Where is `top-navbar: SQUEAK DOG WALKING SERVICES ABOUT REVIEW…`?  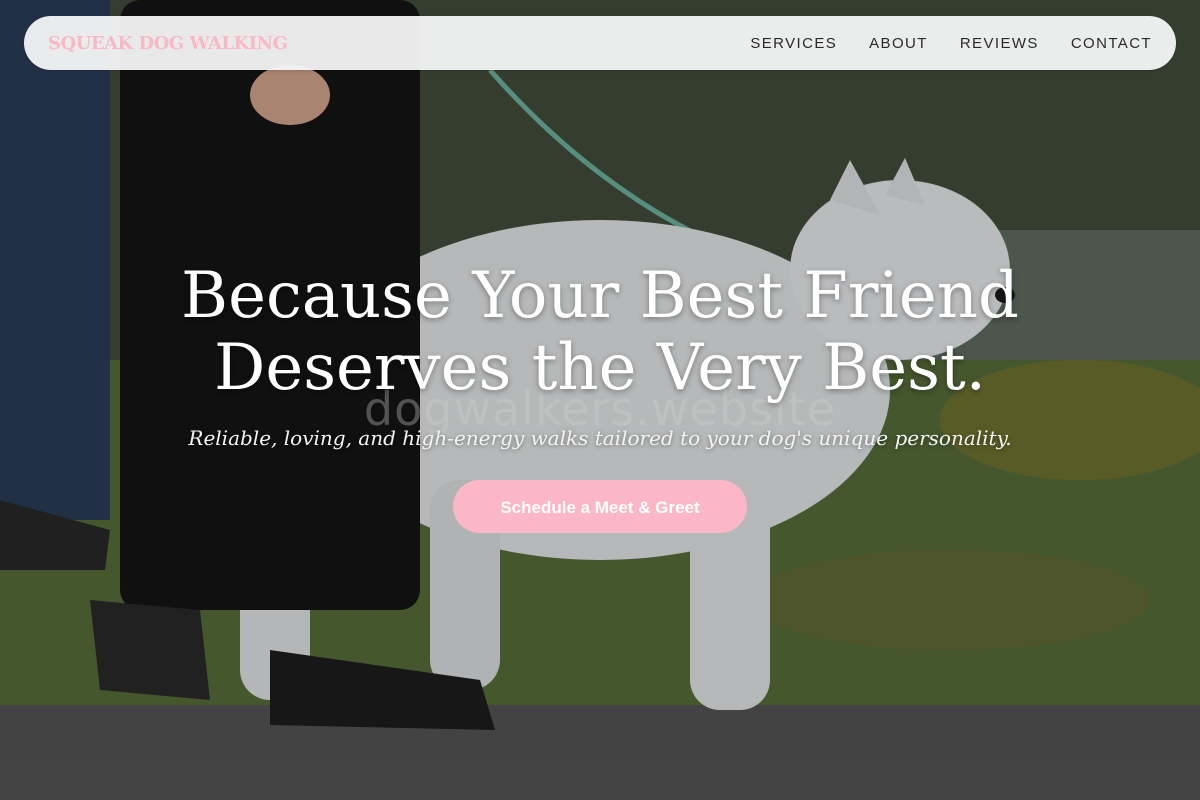
top-navbar: SQUEAK DOG WALKING SERVICES ABOUT REVIEW… is located at coordinates (600, 43).